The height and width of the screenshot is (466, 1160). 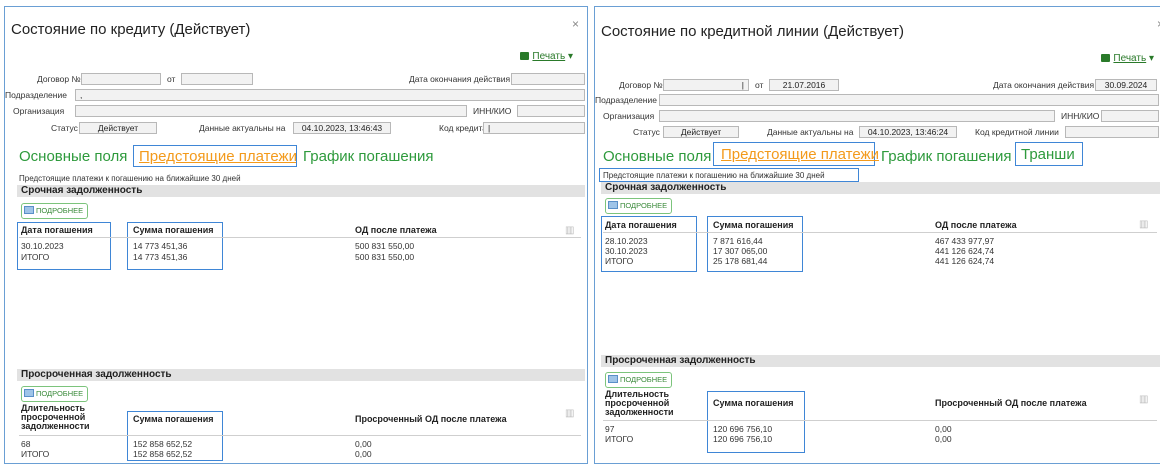 I want to click on credit-line-code-field, so click(x=1112, y=132).